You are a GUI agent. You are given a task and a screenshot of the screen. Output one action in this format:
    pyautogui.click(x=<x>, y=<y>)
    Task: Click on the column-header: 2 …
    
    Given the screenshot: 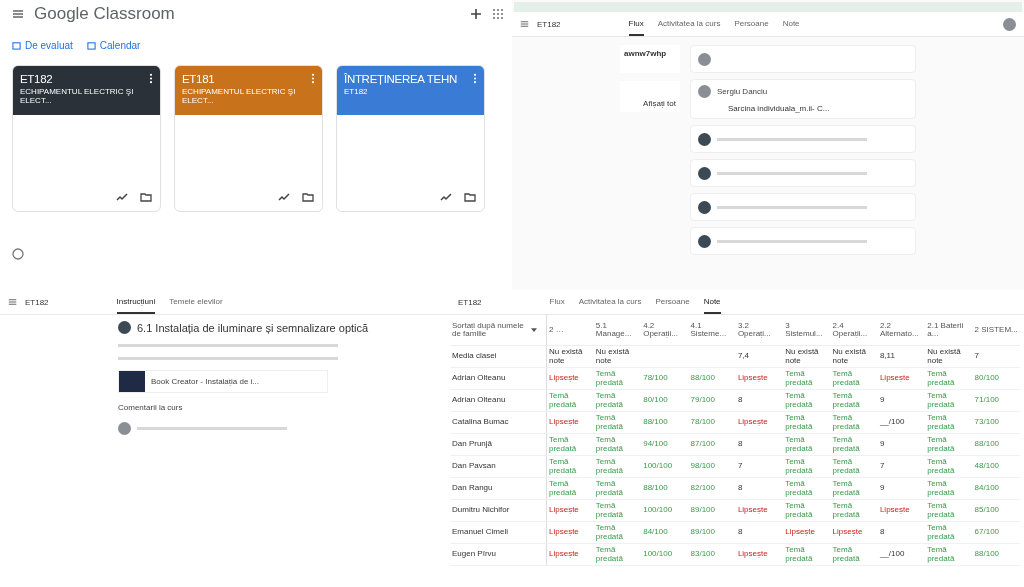 What is the action you would take?
    pyautogui.click(x=570, y=330)
    